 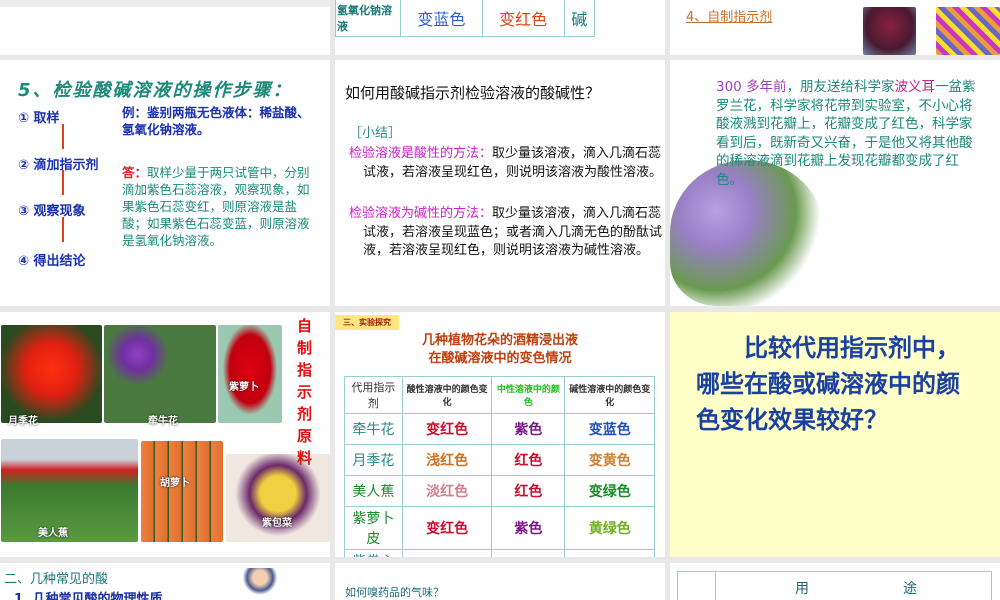 I want to click on canna-image, so click(x=69, y=490).